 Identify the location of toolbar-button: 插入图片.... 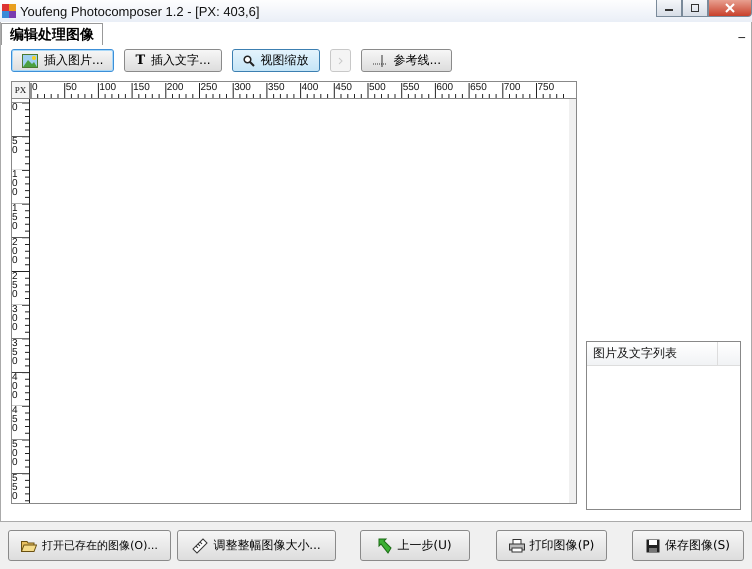
(62, 60).